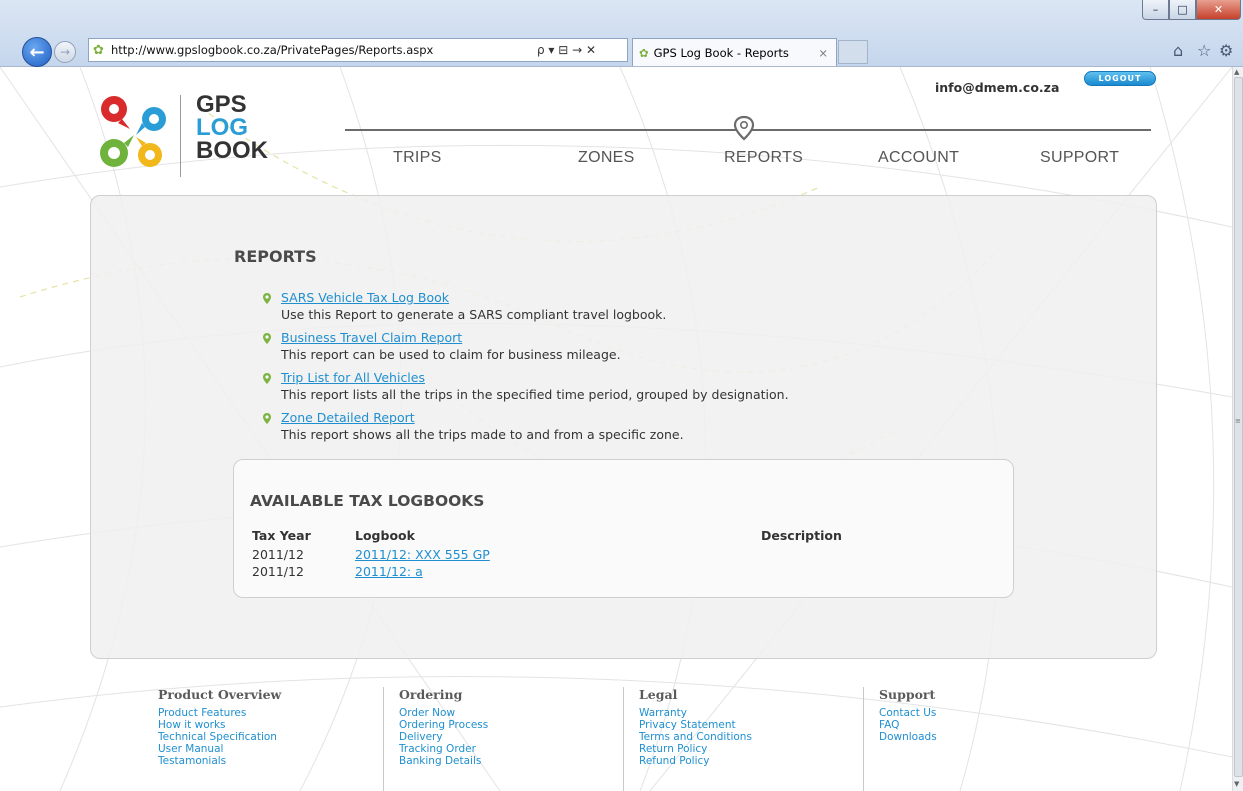  I want to click on footer-link: Testamonials, so click(192, 761).